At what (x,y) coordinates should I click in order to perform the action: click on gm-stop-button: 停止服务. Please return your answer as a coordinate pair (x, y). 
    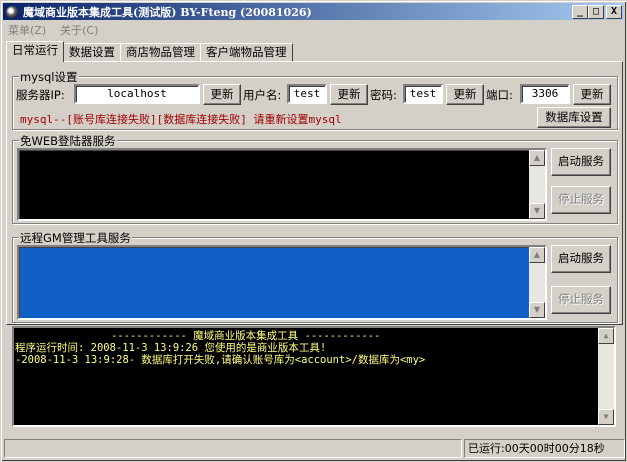
    Looking at the image, I should click on (581, 300).